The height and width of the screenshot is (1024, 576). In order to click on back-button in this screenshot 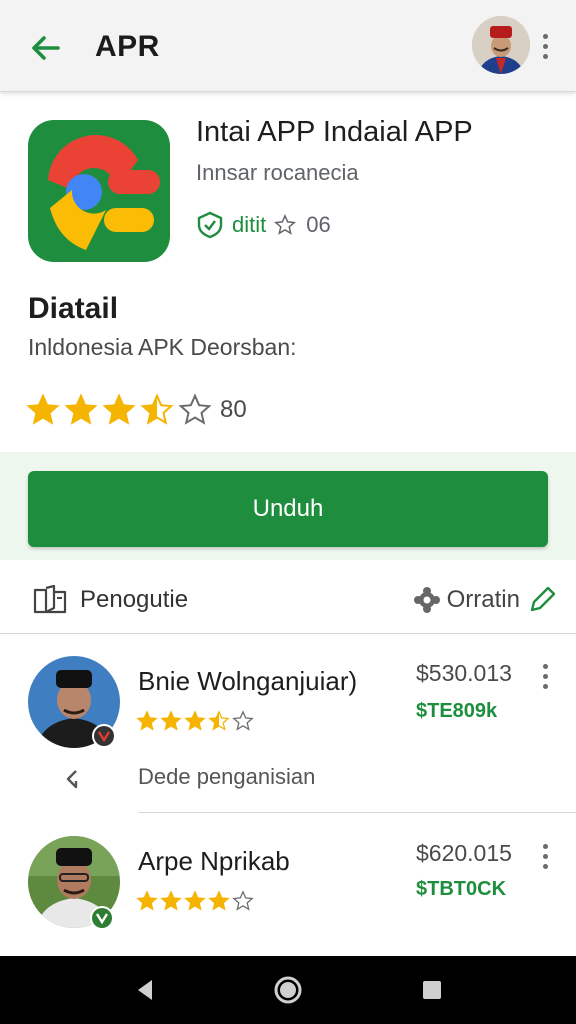, I will do `click(46, 48)`.